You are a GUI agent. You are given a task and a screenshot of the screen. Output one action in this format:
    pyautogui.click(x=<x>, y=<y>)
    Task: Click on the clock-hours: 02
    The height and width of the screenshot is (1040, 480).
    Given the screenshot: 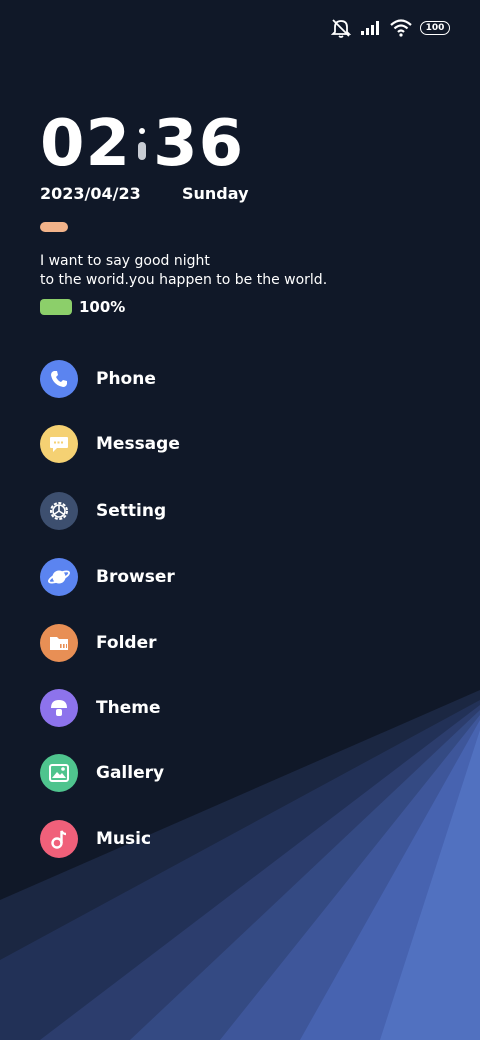 What is the action you would take?
    pyautogui.click(x=86, y=144)
    